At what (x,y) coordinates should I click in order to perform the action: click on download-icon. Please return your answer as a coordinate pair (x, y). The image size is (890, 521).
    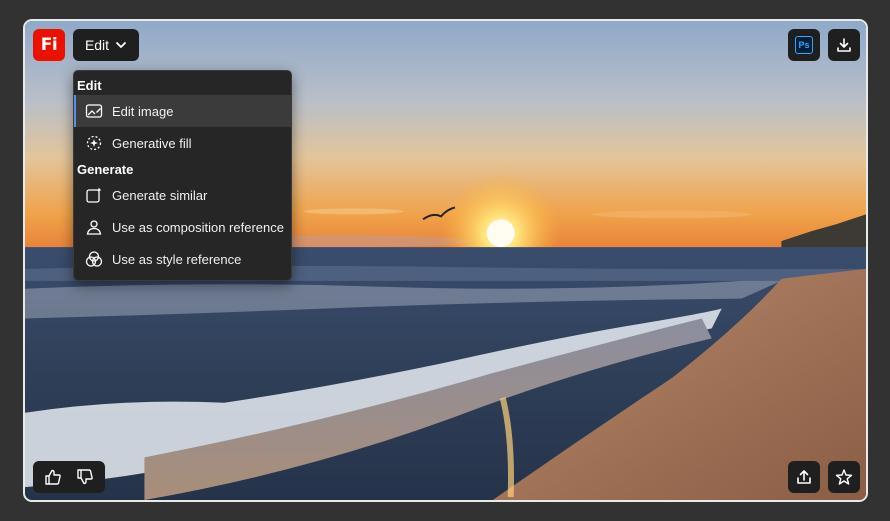
    Looking at the image, I should click on (844, 45).